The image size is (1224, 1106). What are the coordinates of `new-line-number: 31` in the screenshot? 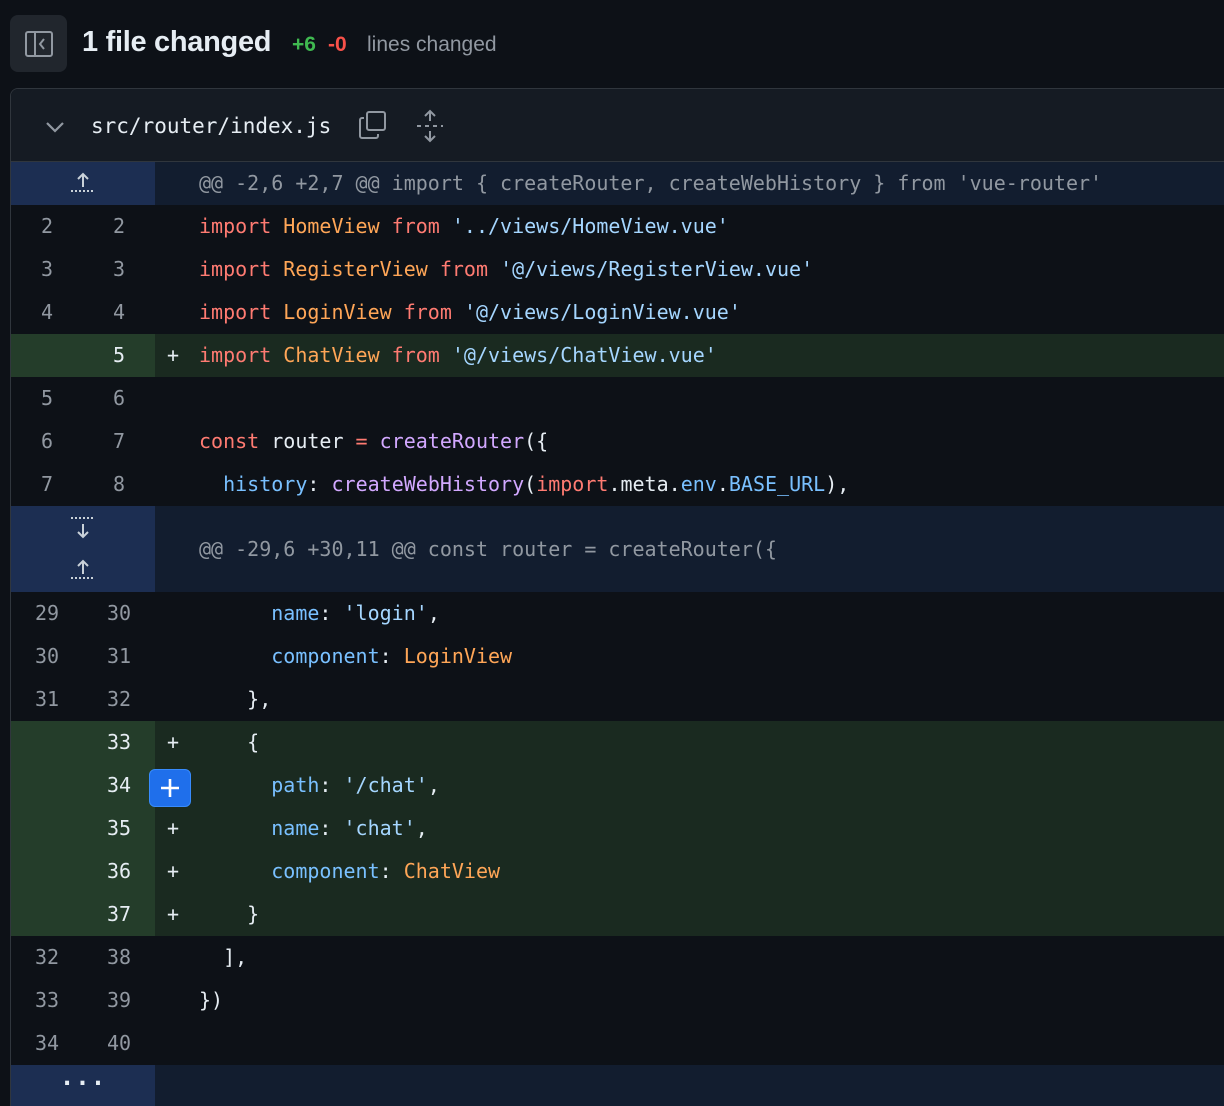 It's located at (119, 656).